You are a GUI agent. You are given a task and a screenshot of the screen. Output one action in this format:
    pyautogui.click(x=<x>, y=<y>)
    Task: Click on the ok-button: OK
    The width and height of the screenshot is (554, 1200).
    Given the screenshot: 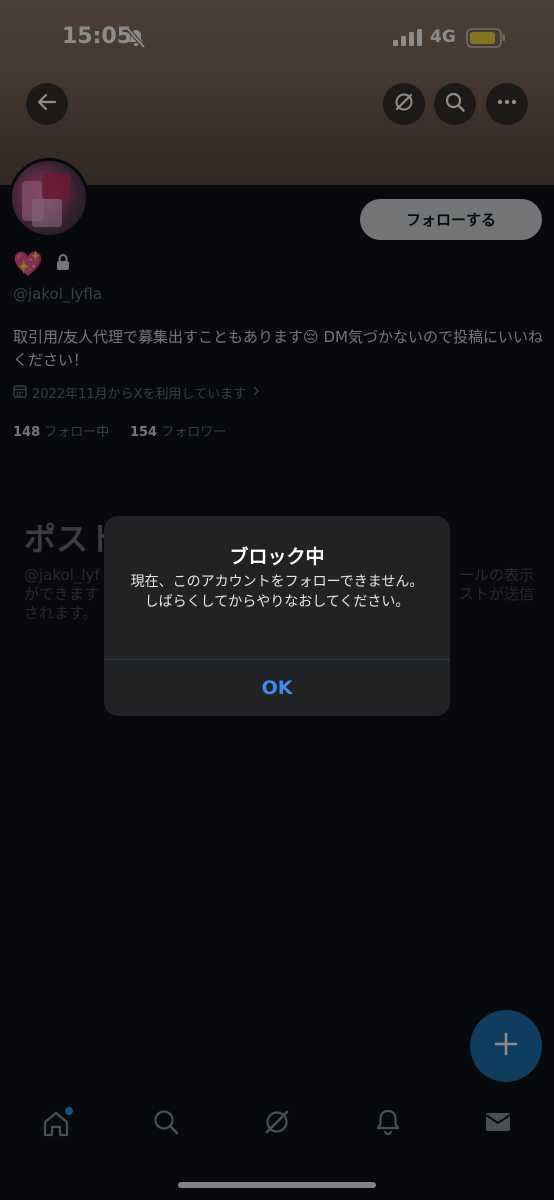 What is the action you would take?
    pyautogui.click(x=277, y=688)
    